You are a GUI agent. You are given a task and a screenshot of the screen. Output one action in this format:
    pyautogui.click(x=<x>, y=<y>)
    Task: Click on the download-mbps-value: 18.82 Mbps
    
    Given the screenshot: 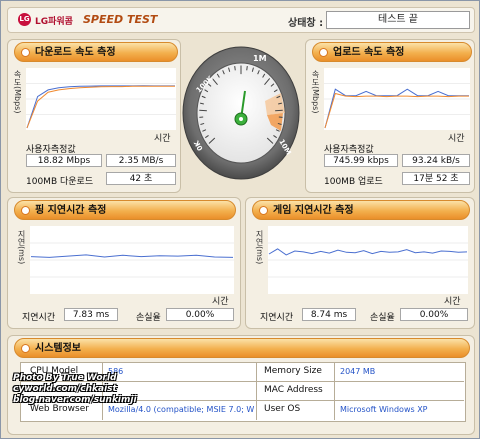 What is the action you would take?
    pyautogui.click(x=64, y=160)
    